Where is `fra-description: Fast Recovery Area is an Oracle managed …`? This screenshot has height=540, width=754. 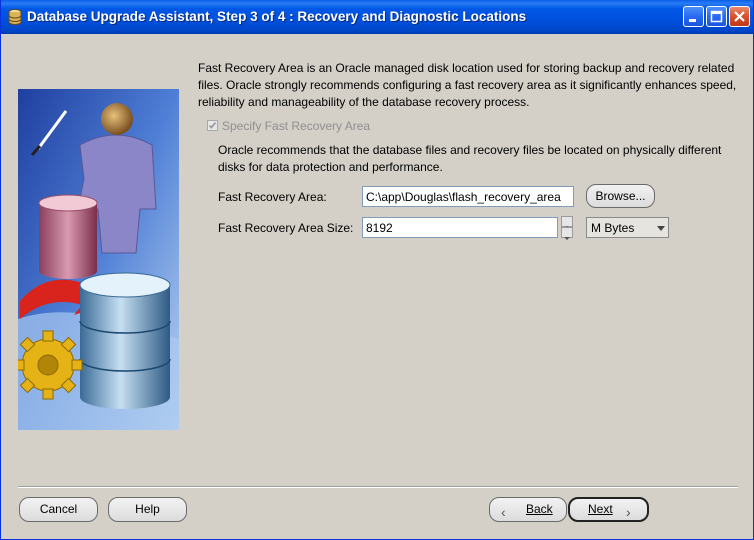 fra-description: Fast Recovery Area is an Oracle managed … is located at coordinates (467, 85).